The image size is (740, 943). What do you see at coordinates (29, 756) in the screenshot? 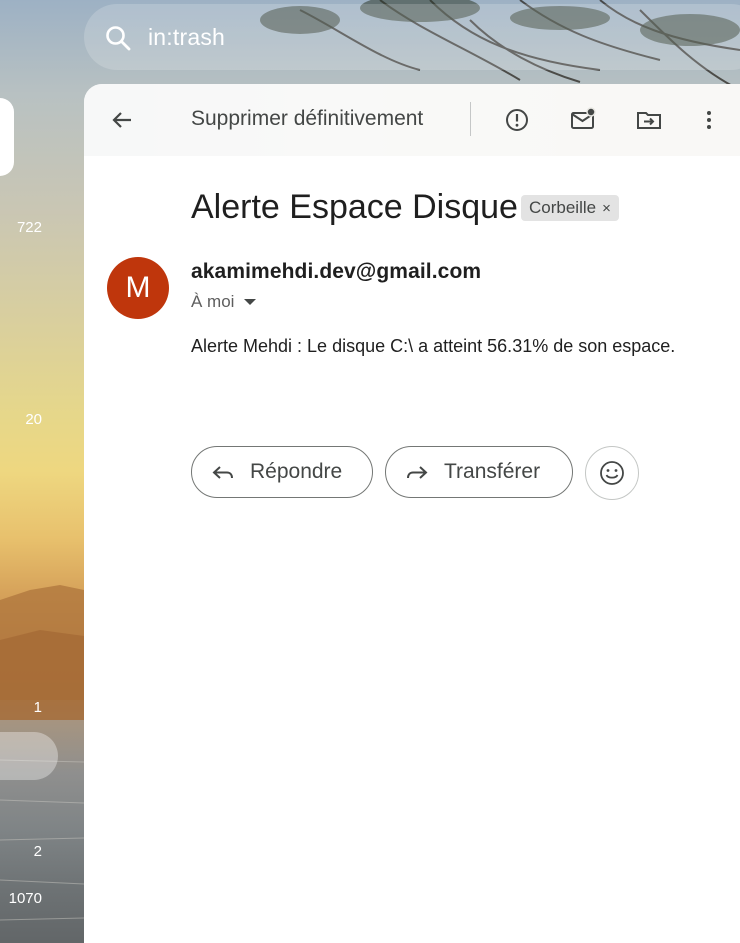
I see `rail-selected-item` at bounding box center [29, 756].